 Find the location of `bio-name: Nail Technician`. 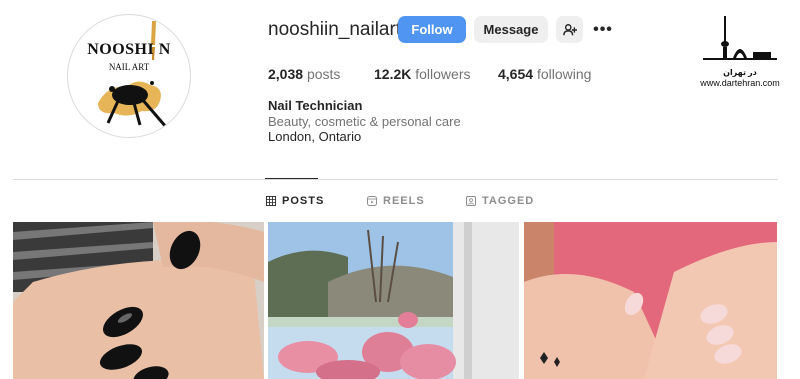

bio-name: Nail Technician is located at coordinates (315, 105).